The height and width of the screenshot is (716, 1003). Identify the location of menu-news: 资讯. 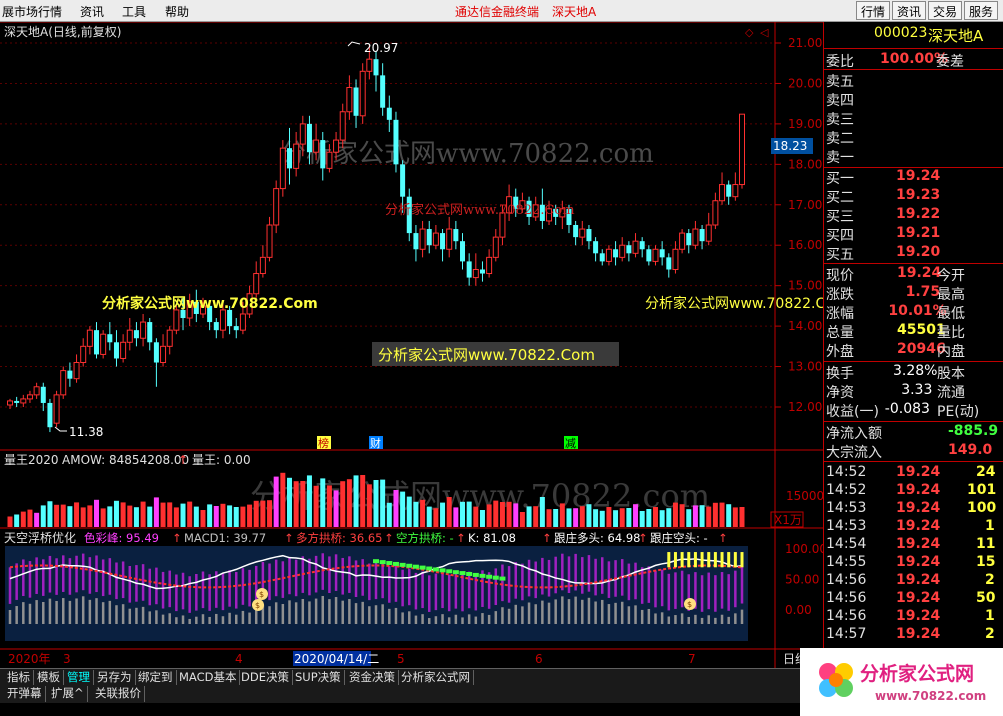
(92, 11).